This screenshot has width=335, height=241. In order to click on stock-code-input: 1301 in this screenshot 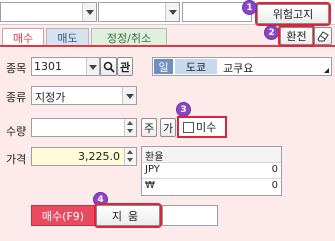, I will do `click(65, 66)`.